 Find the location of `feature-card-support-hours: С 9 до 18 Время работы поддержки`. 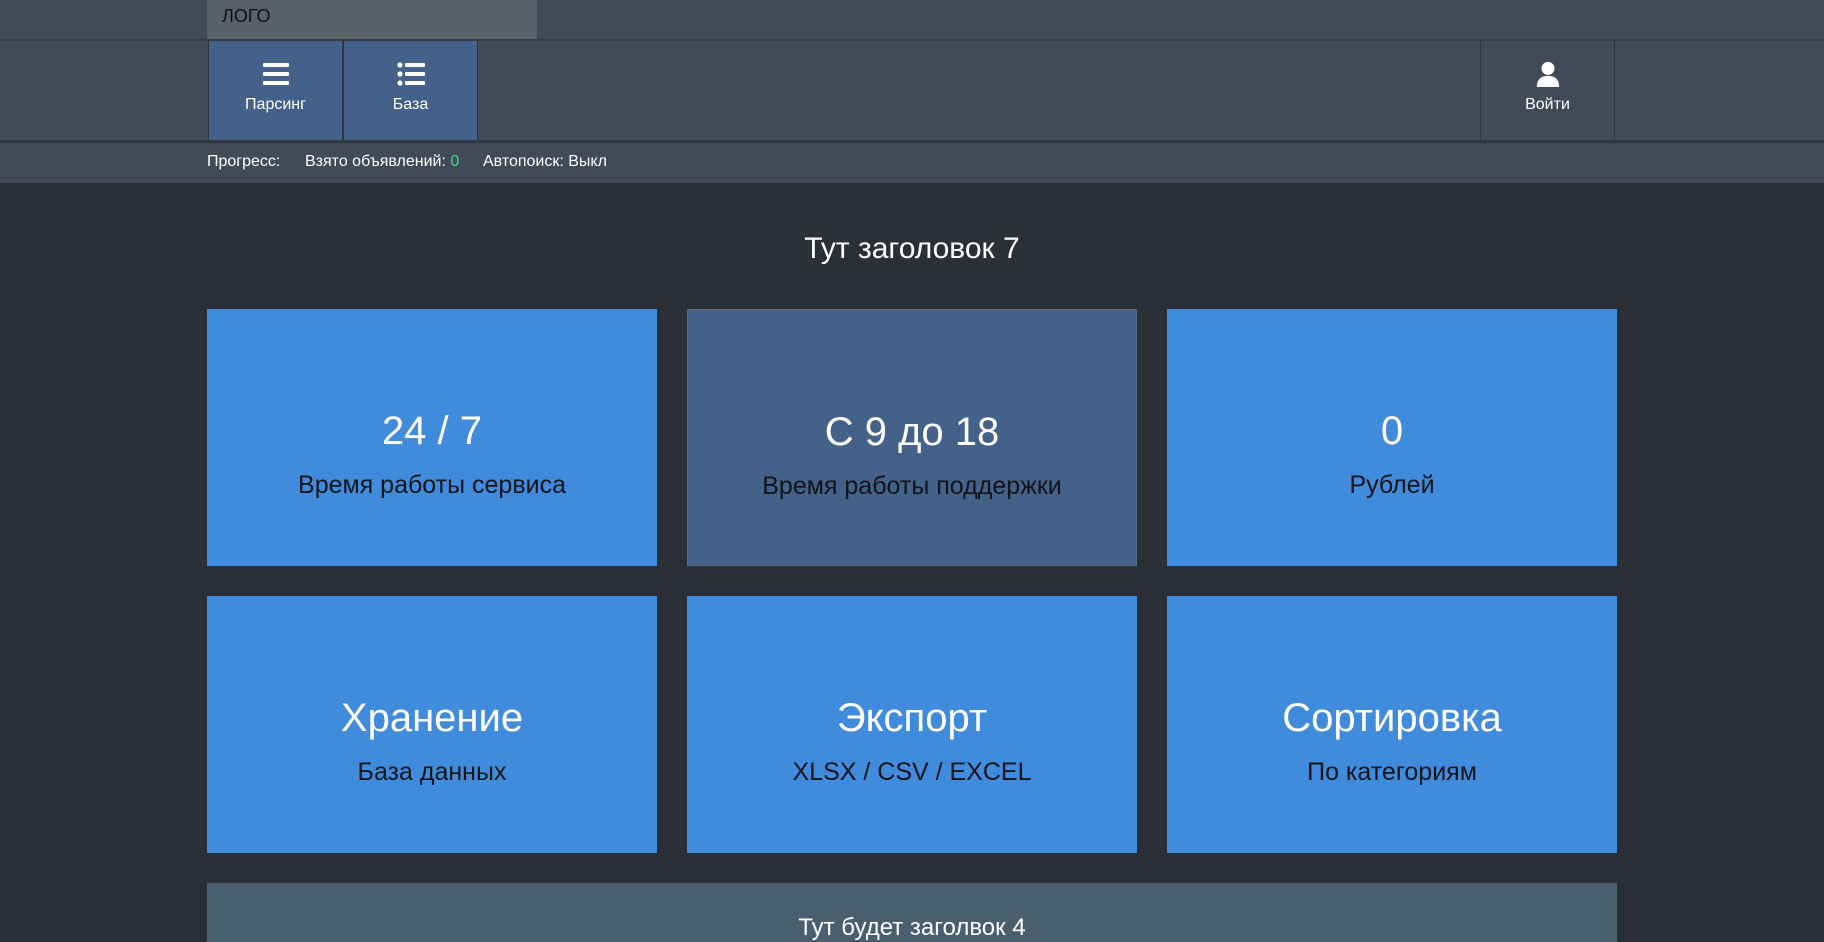

feature-card-support-hours: С 9 до 18 Время работы поддержки is located at coordinates (912, 437).